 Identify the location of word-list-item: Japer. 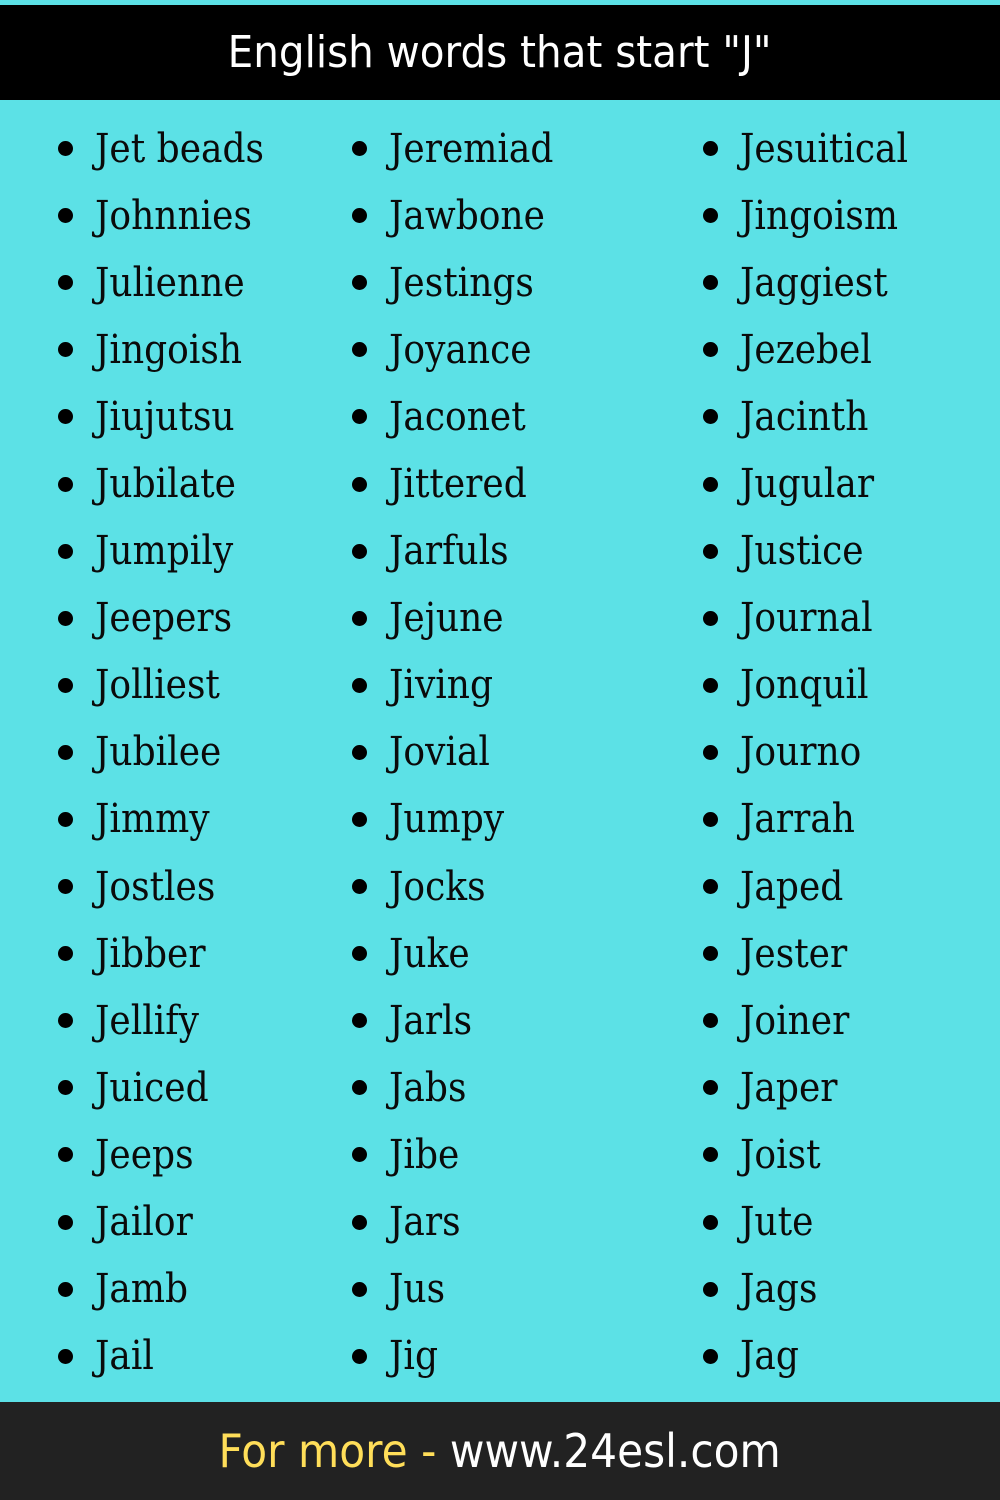
(815, 1087).